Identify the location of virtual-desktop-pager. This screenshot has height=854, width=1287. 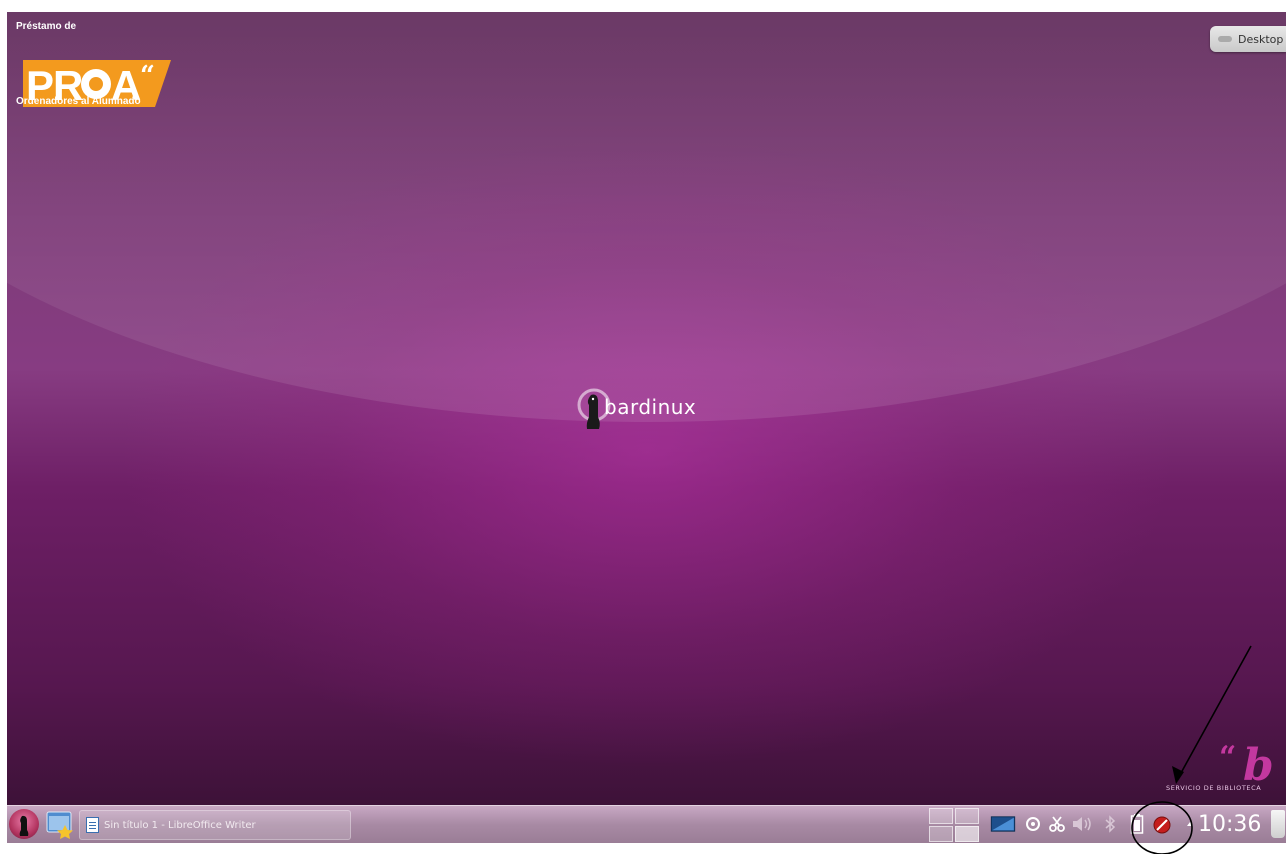
(955, 825).